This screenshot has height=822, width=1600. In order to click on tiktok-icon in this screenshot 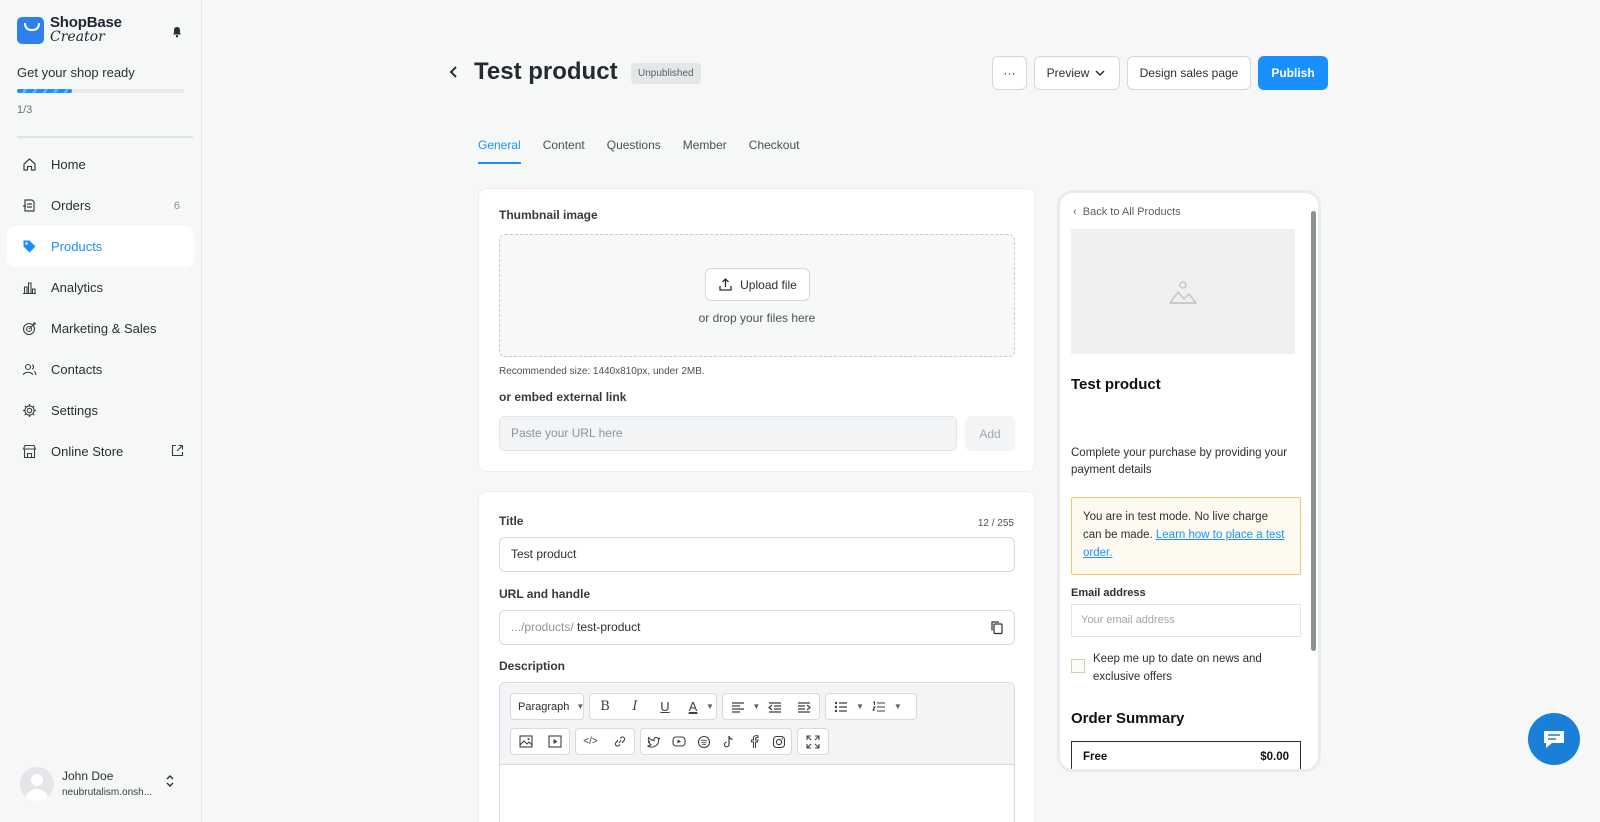, I will do `click(728, 741)`.